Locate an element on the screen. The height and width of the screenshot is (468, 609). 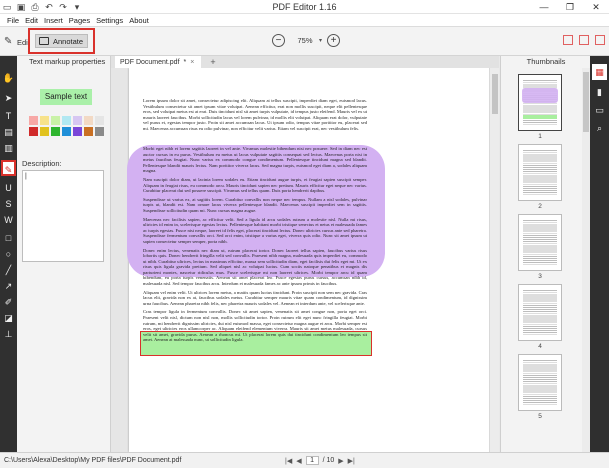
right-sidebar: ▦ ▮ ▭ ⌕ is located at coordinates (599, 254).